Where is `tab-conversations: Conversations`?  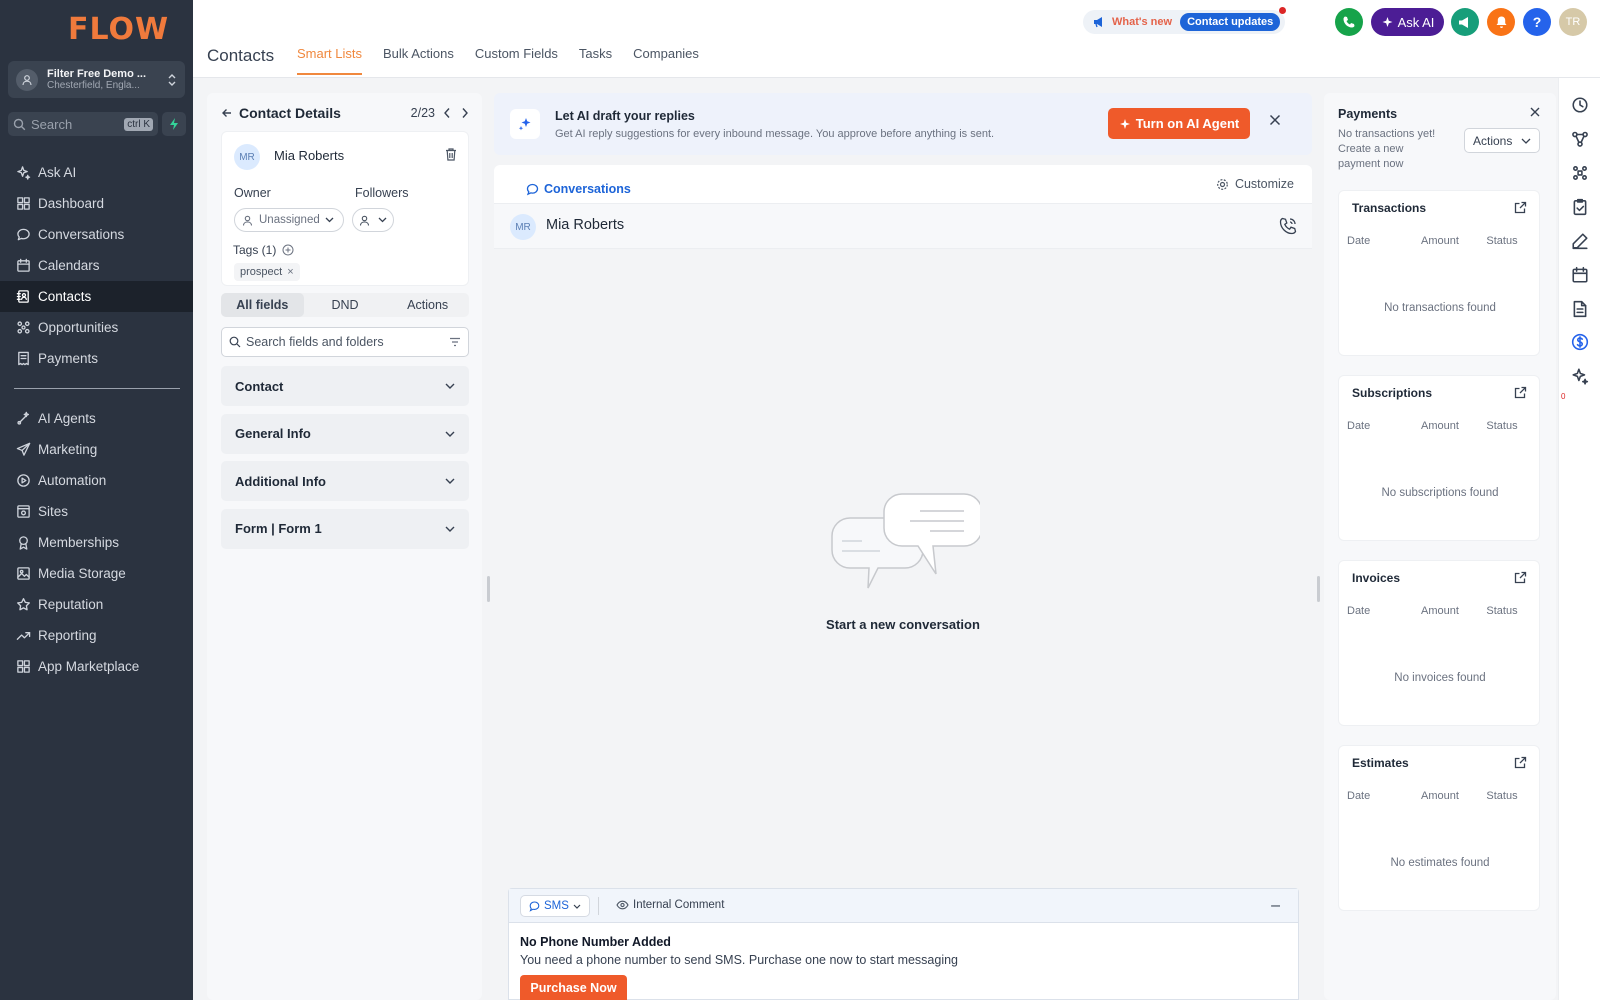
tab-conversations: Conversations is located at coordinates (578, 190).